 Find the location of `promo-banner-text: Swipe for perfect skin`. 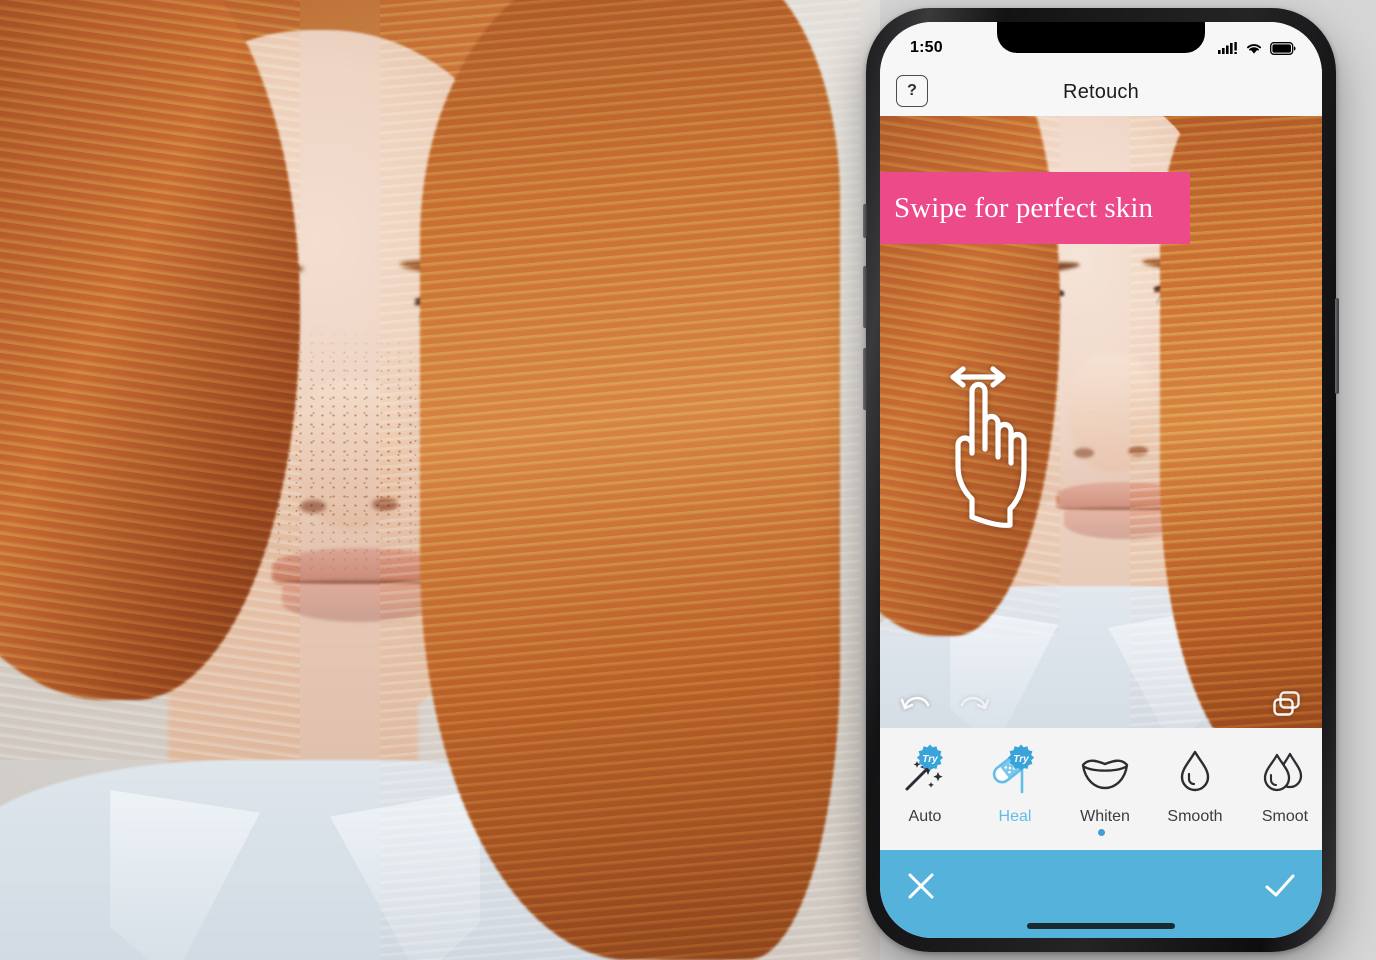

promo-banner-text: Swipe for perfect skin is located at coordinates (1024, 207).